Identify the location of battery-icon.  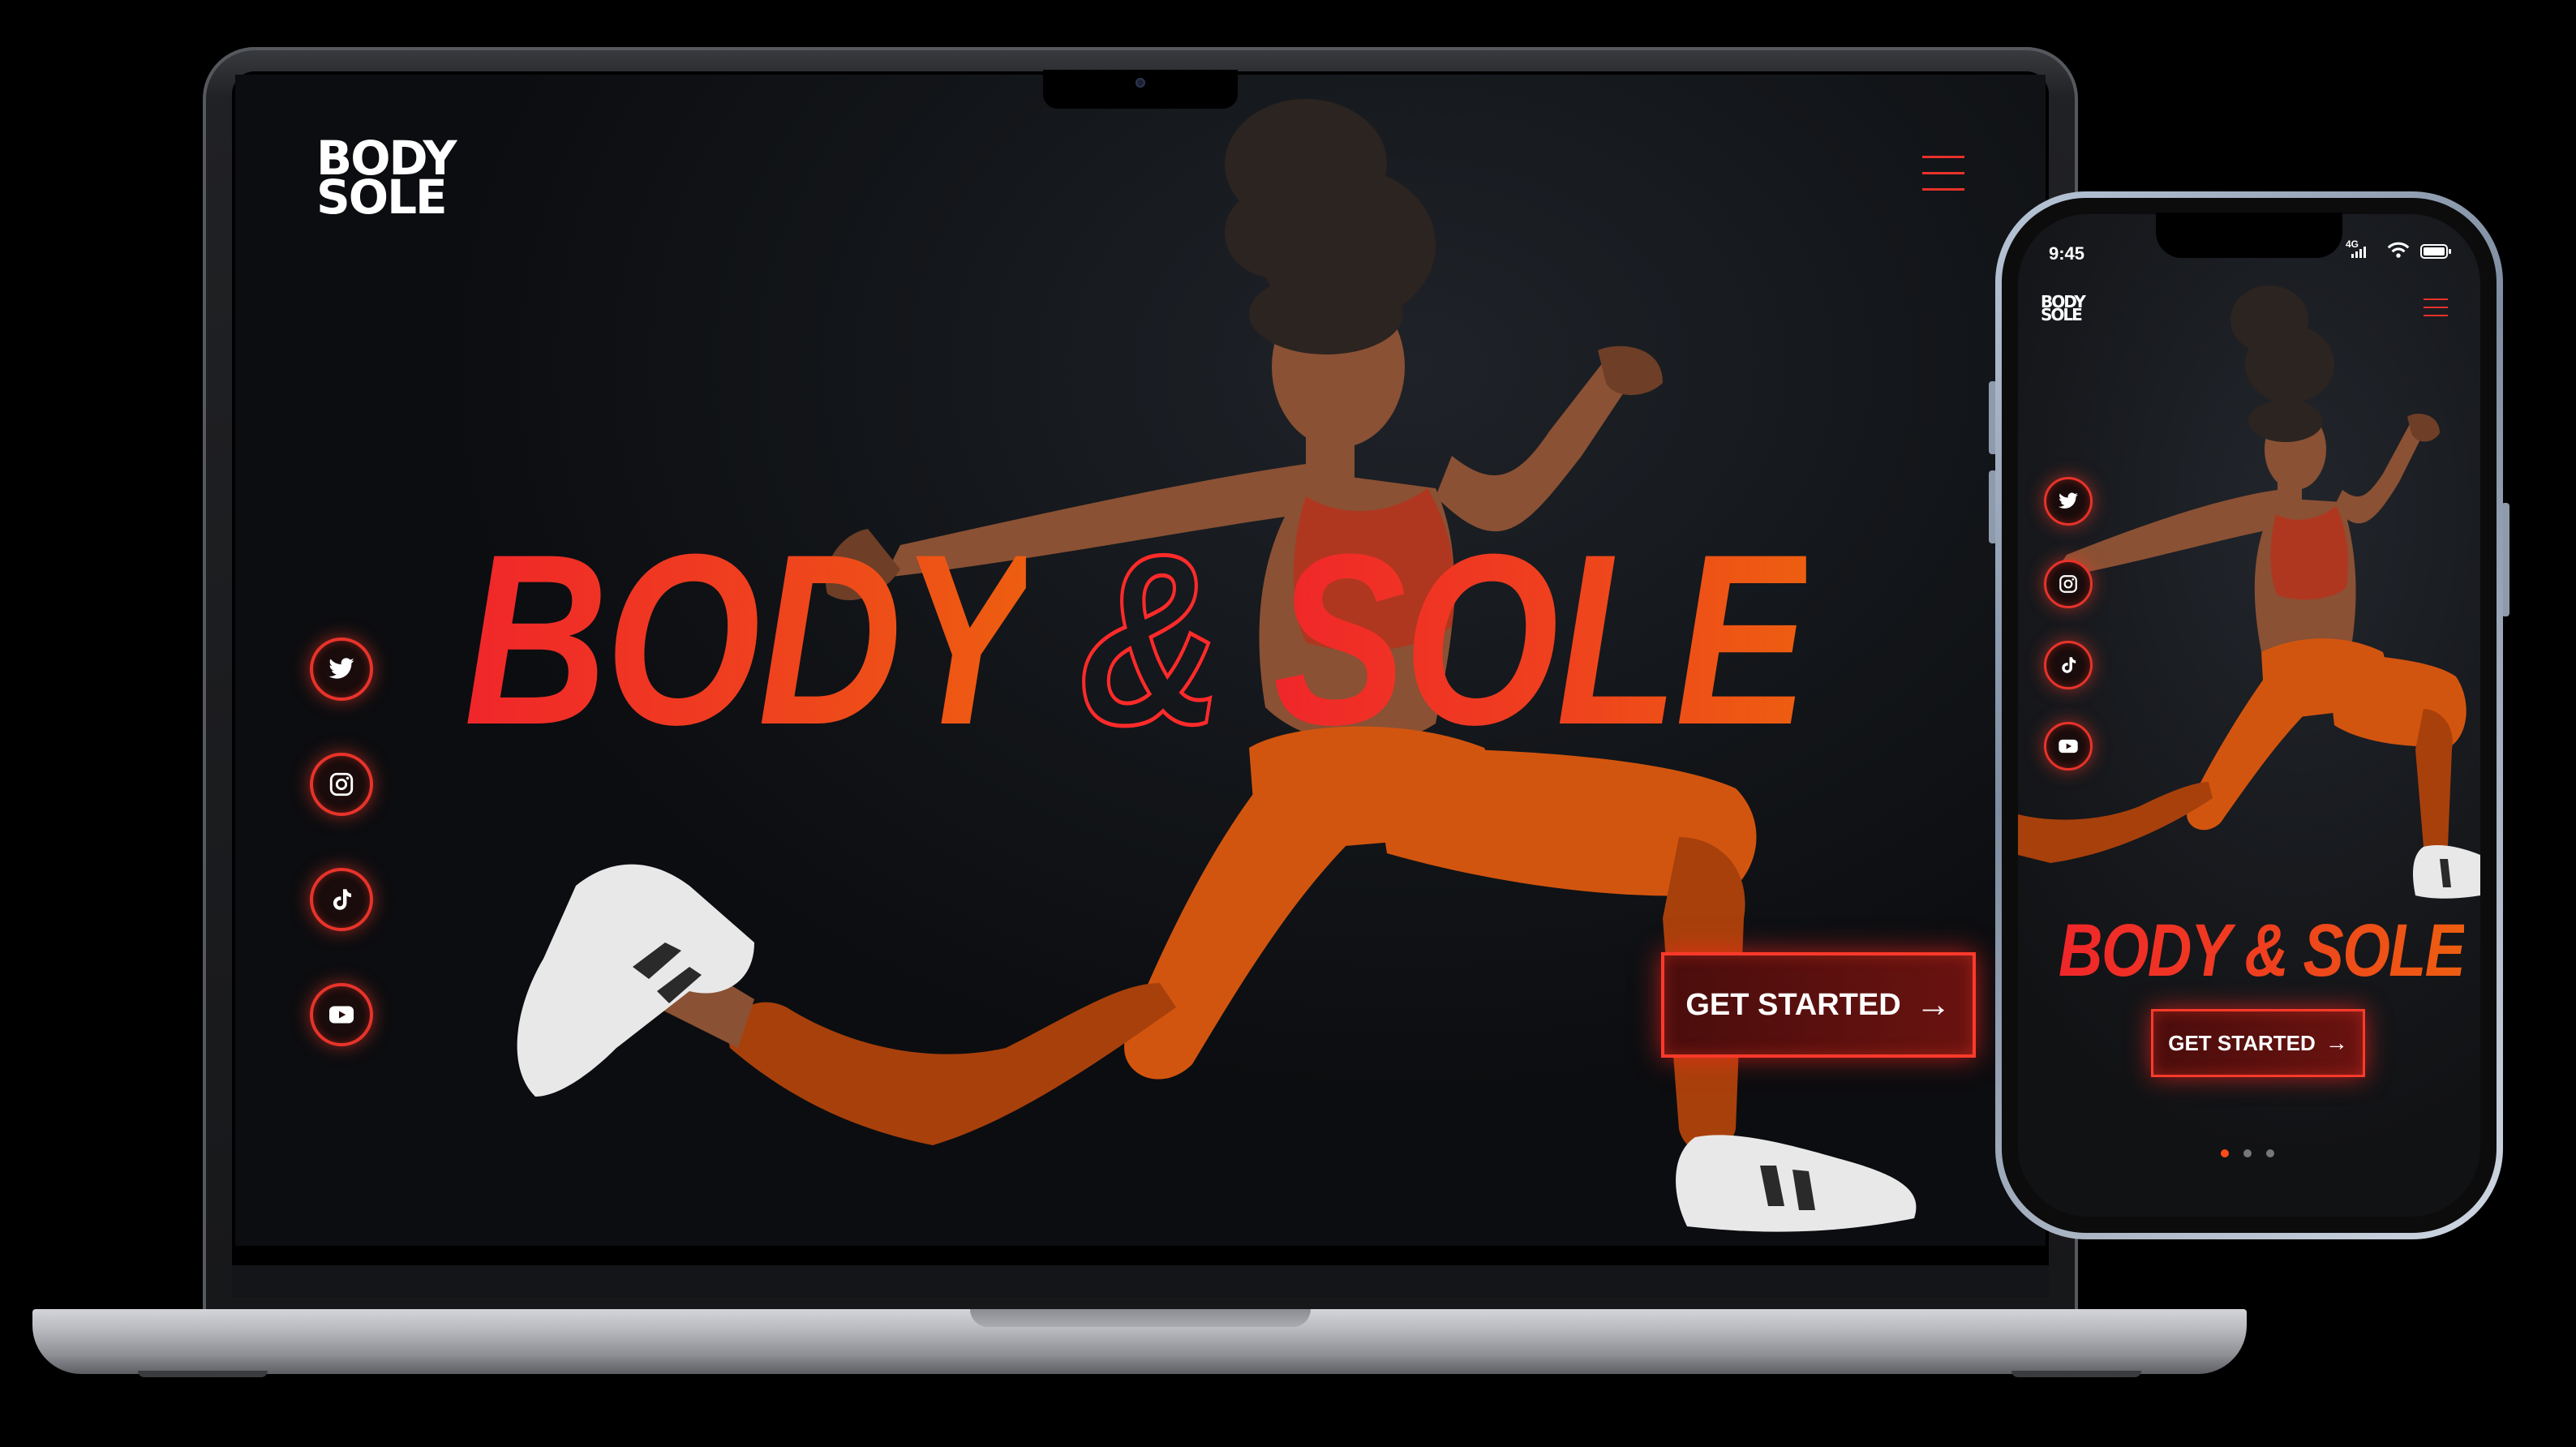
(2435, 251).